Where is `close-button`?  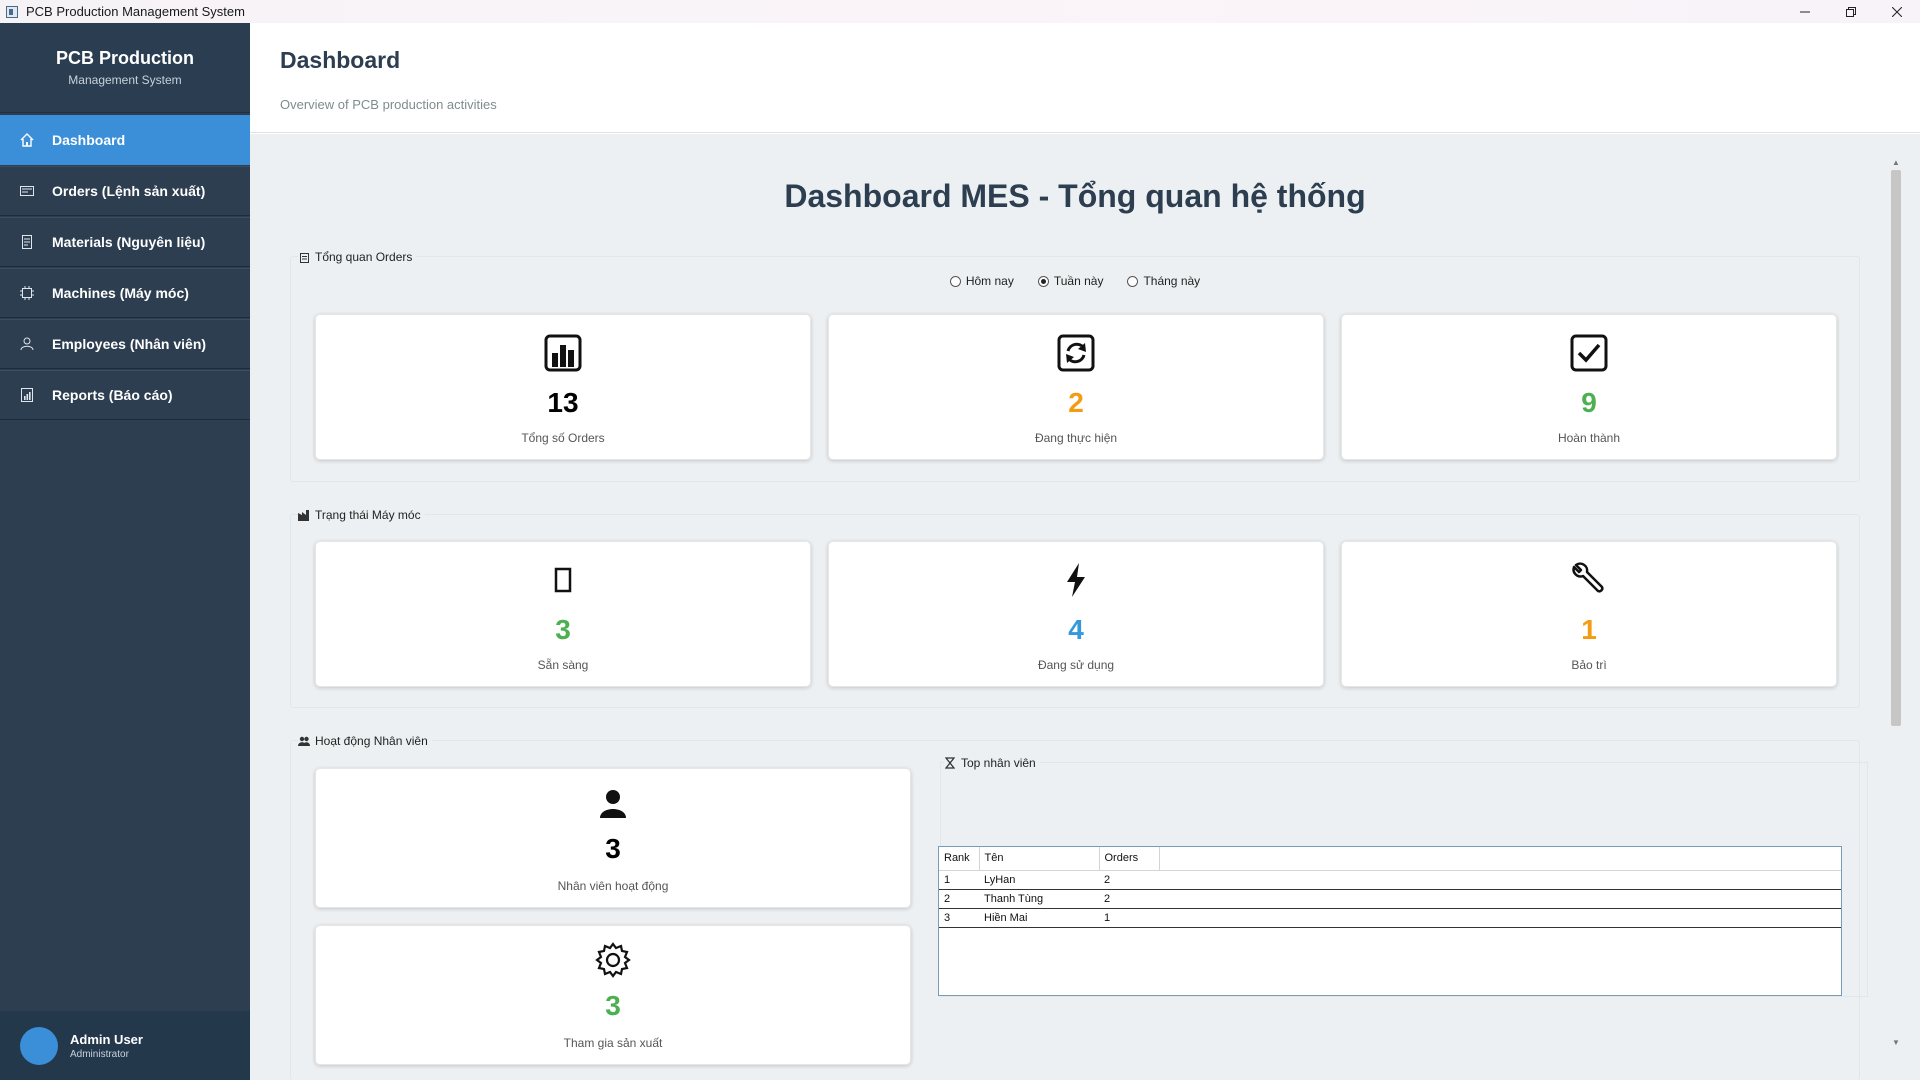
close-button is located at coordinates (1897, 11).